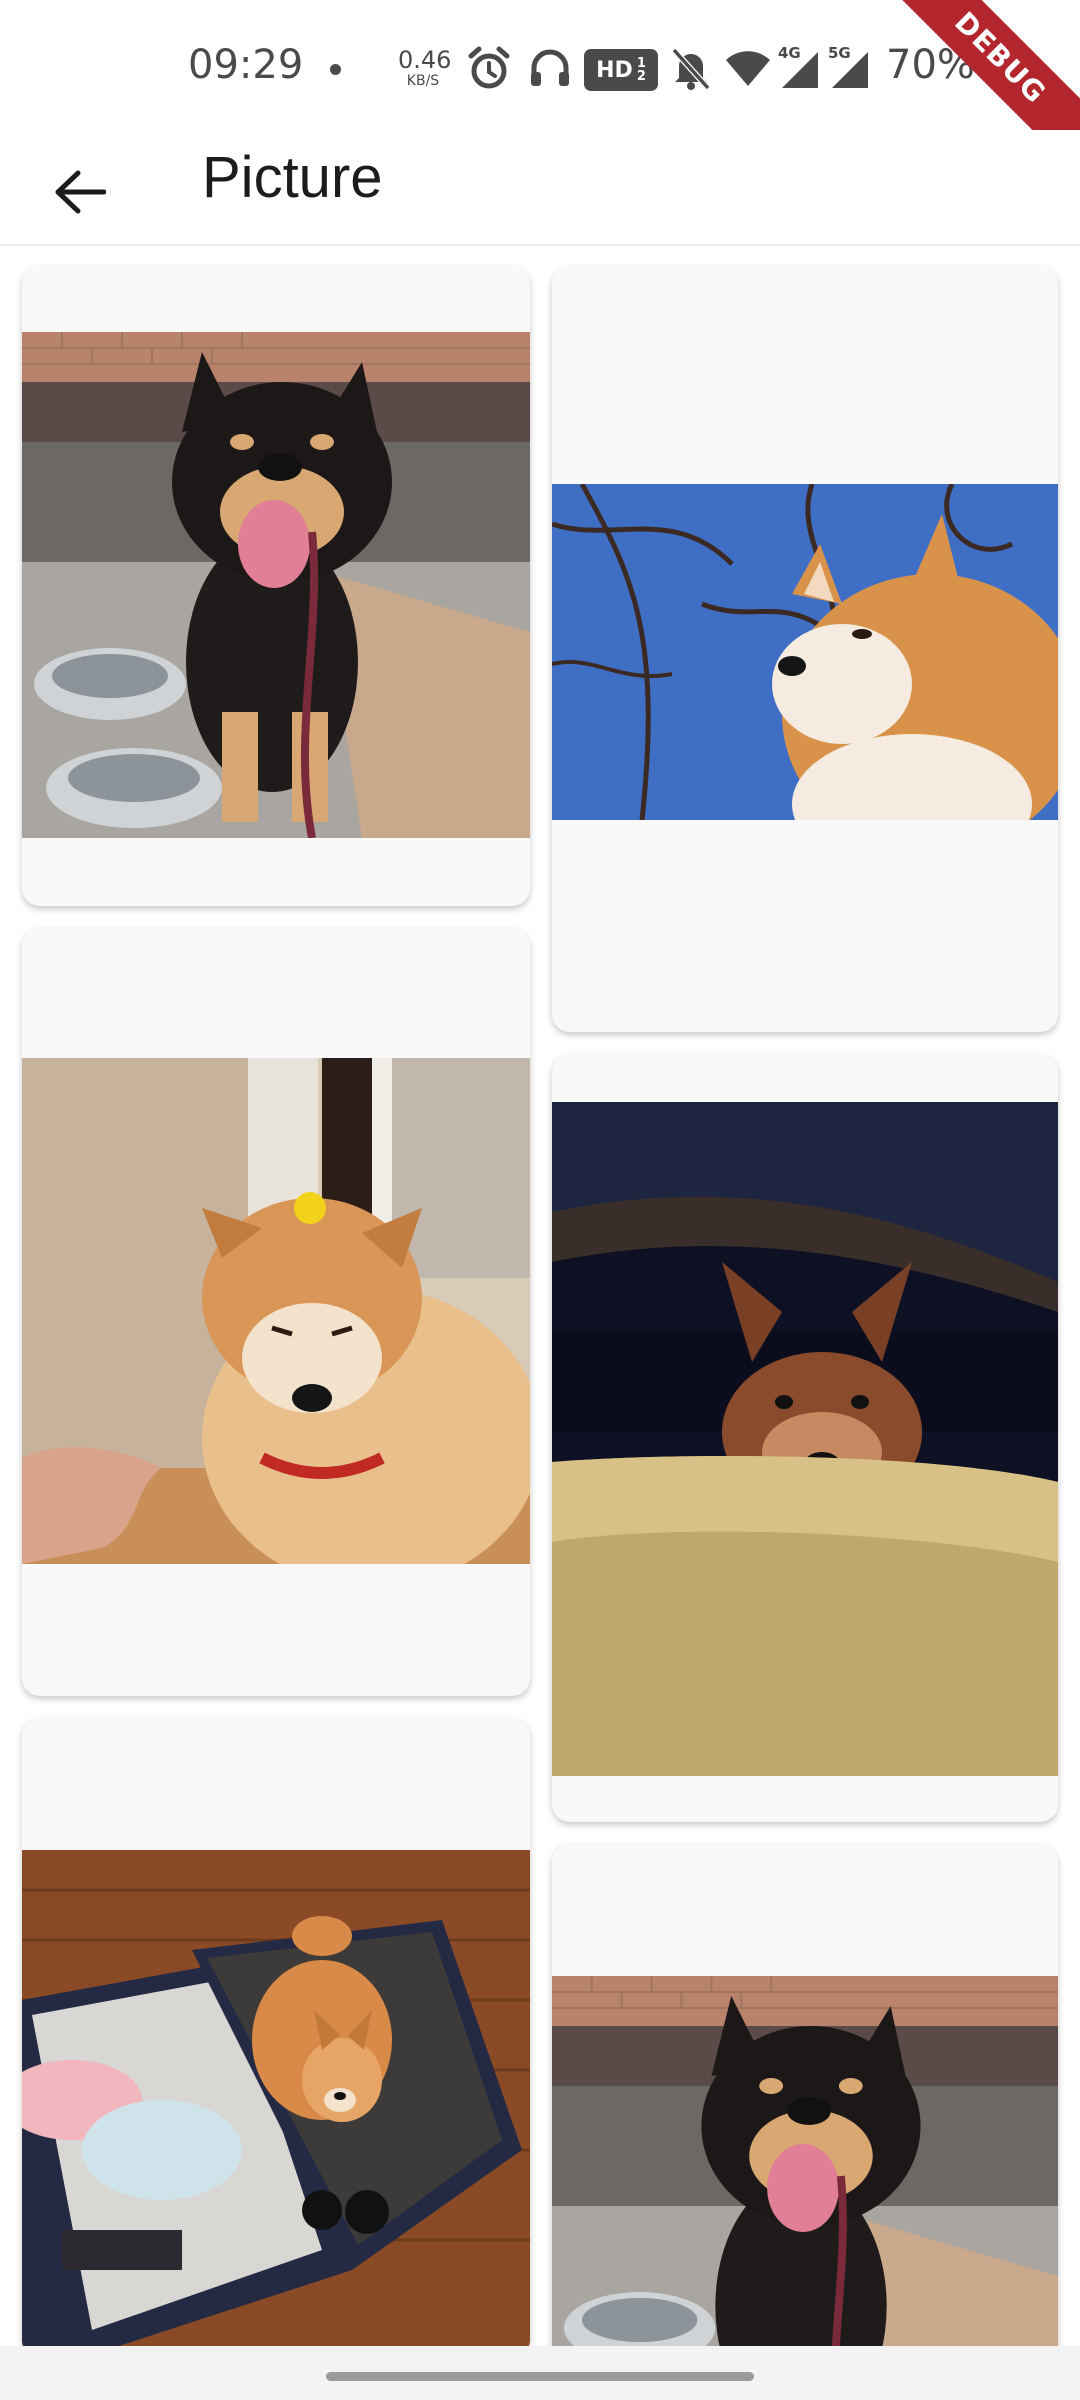 Image resolution: width=1080 pixels, height=2400 pixels. Describe the element at coordinates (540, 188) in the screenshot. I see `app-bar: Picture` at that location.